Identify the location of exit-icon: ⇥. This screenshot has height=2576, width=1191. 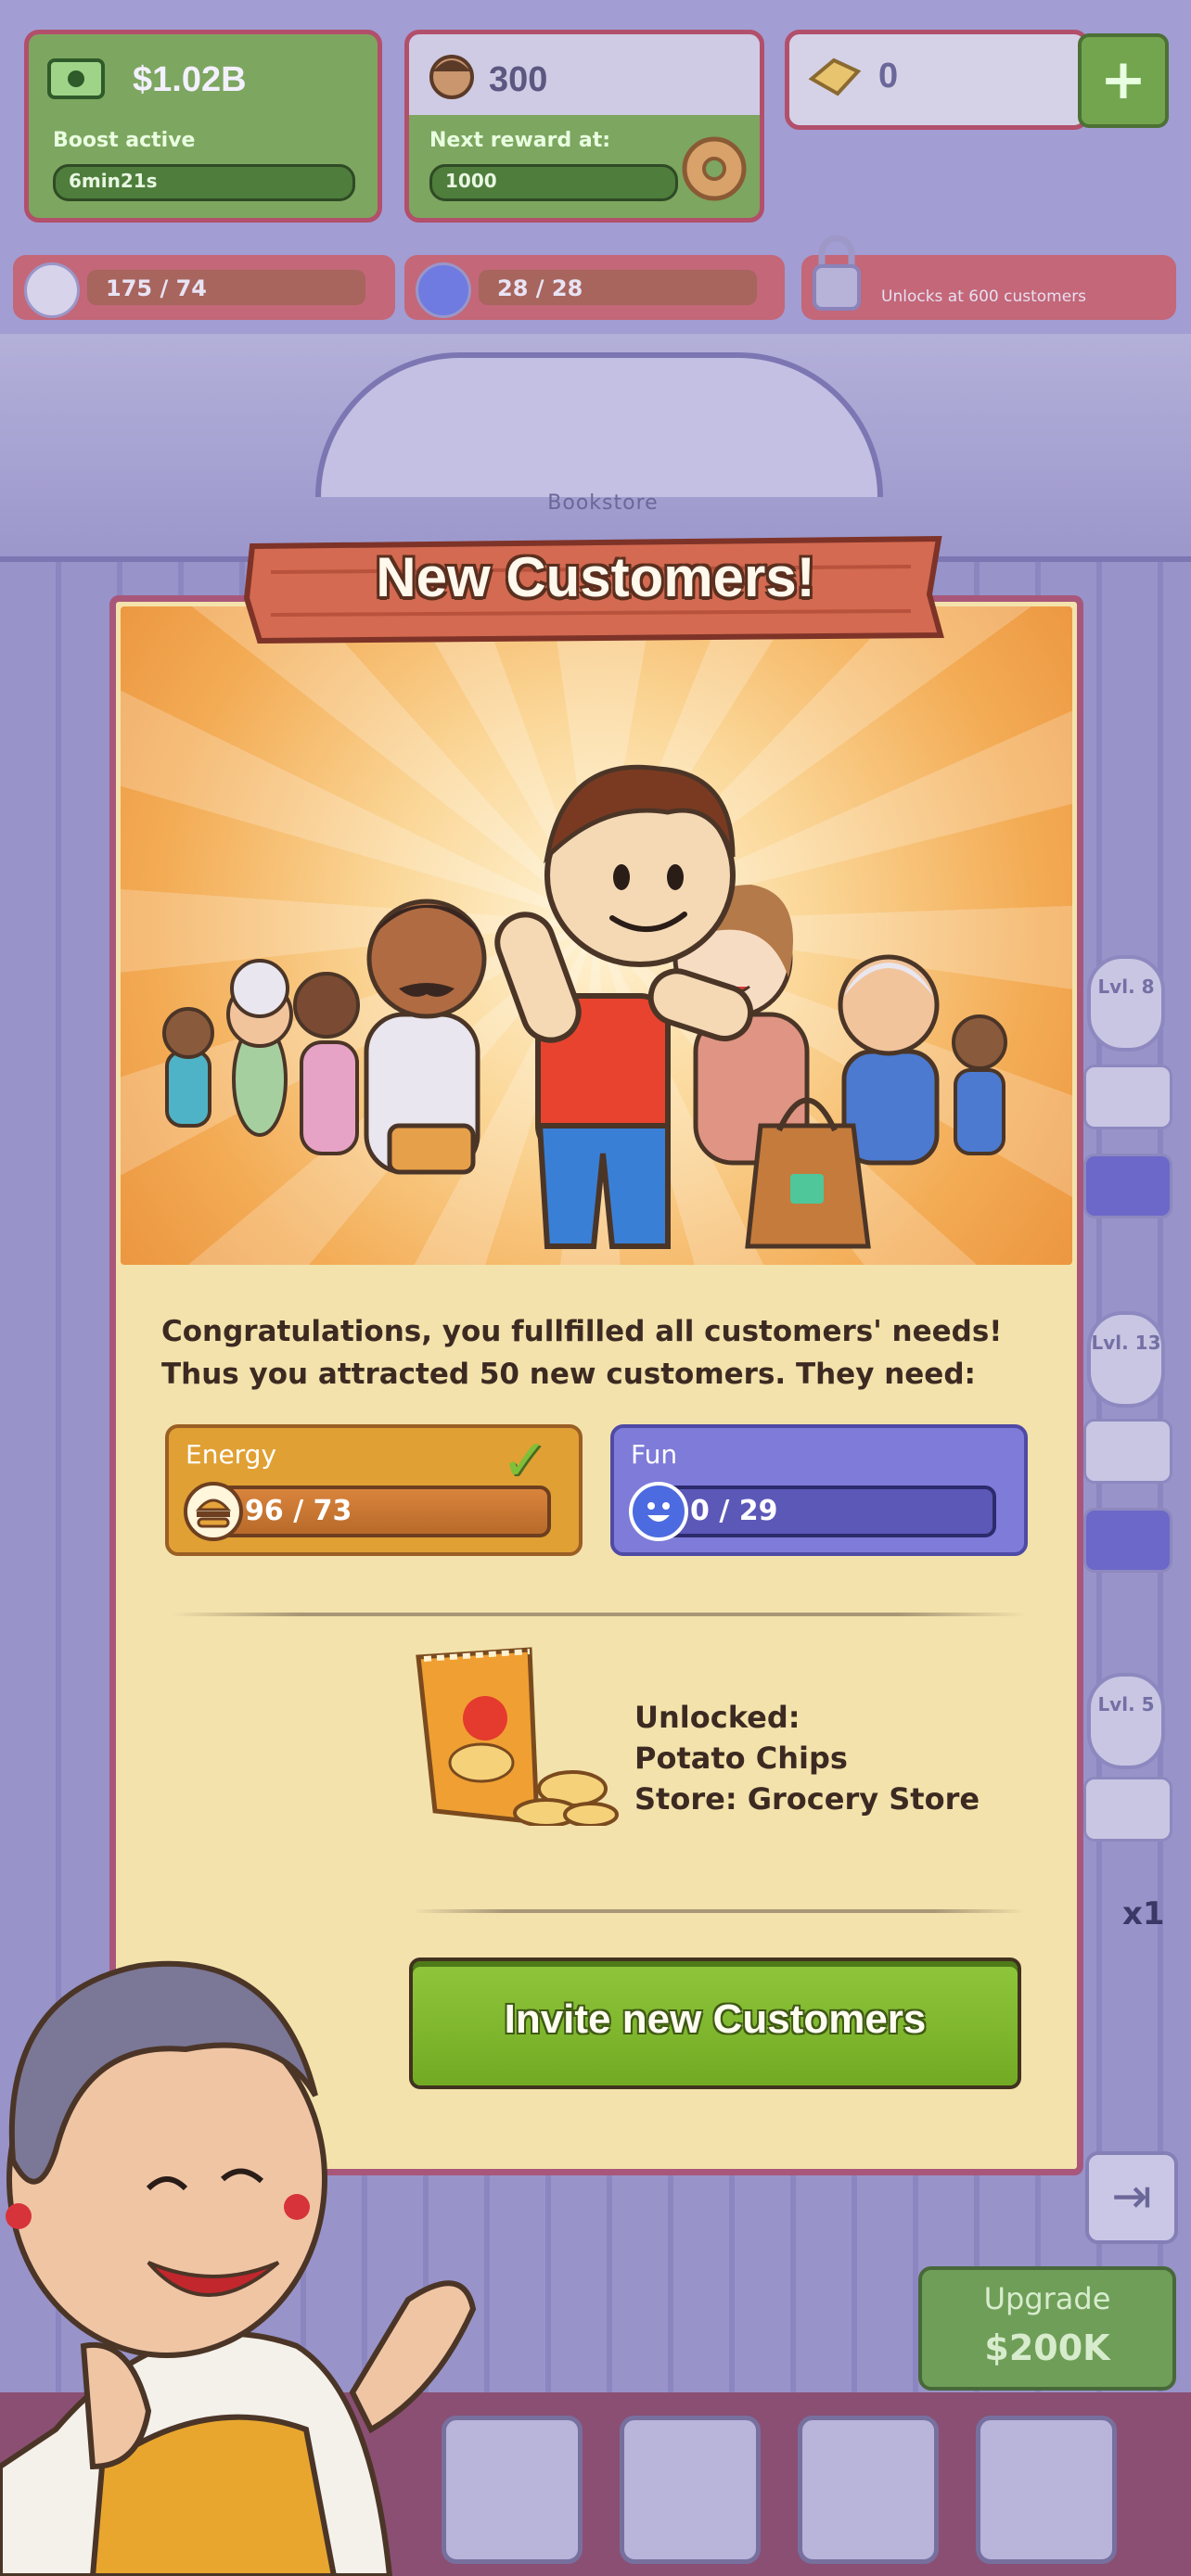
(1131, 2197).